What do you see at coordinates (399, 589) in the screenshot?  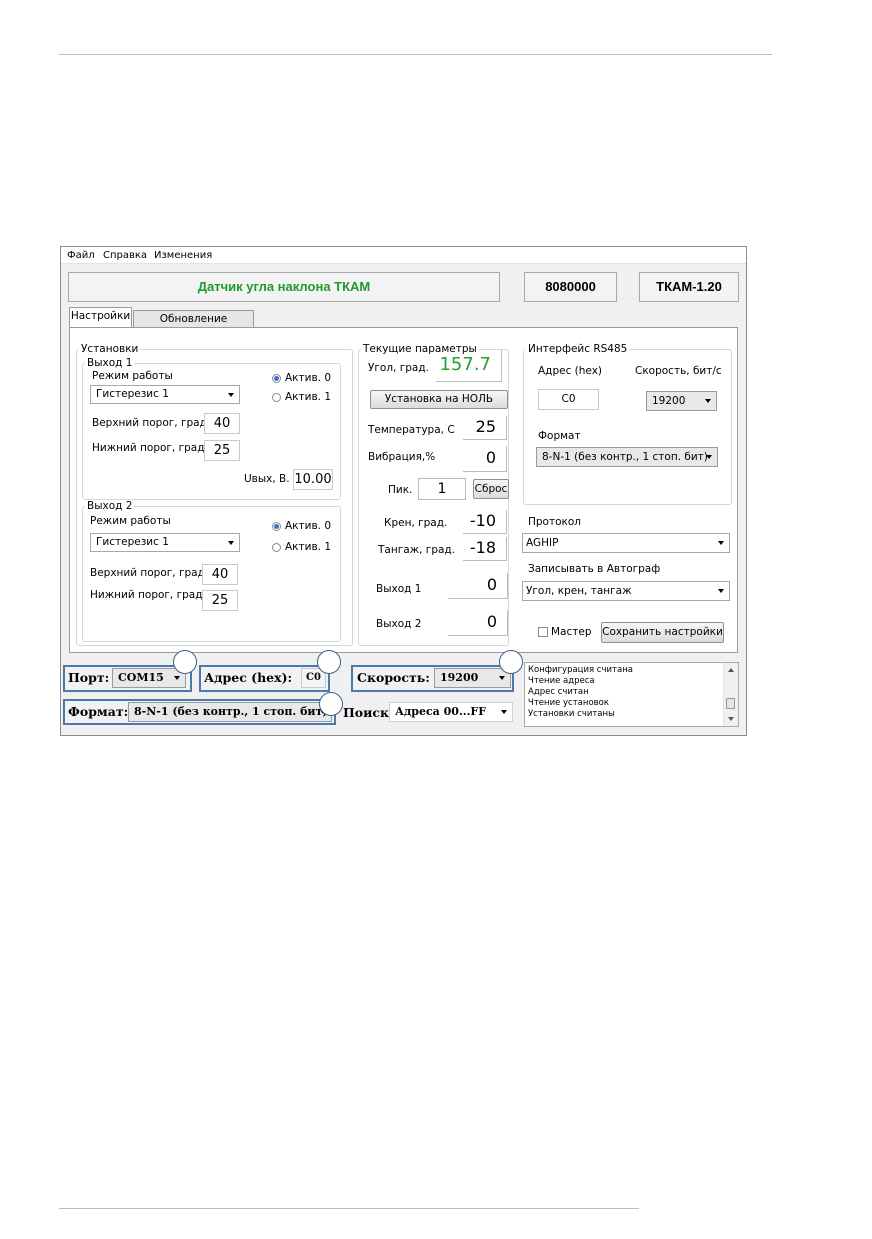 I see `output1-current-label: Выход 1` at bounding box center [399, 589].